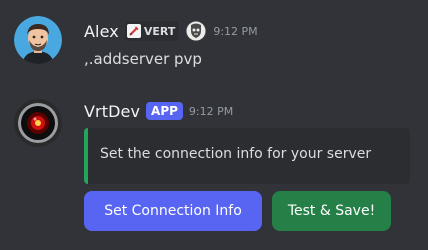 This screenshot has width=428, height=250. Describe the element at coordinates (196, 31) in the screenshot. I see `skull-emblem-icon` at that location.